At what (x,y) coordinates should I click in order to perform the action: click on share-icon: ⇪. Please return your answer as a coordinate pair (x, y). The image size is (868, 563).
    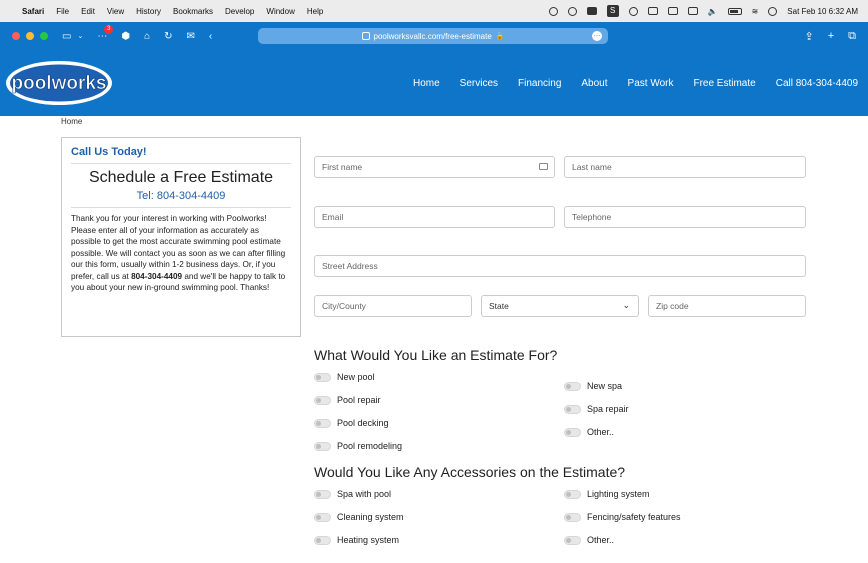
    Looking at the image, I should click on (808, 36).